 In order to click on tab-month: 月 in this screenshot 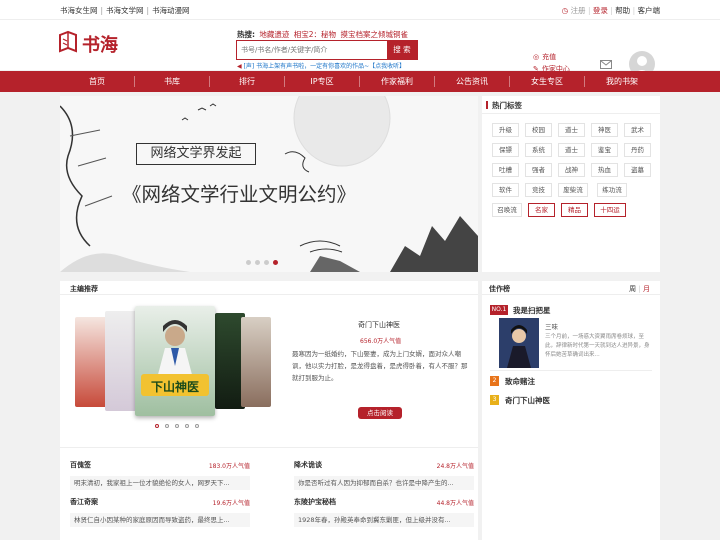, I will do `click(646, 289)`.